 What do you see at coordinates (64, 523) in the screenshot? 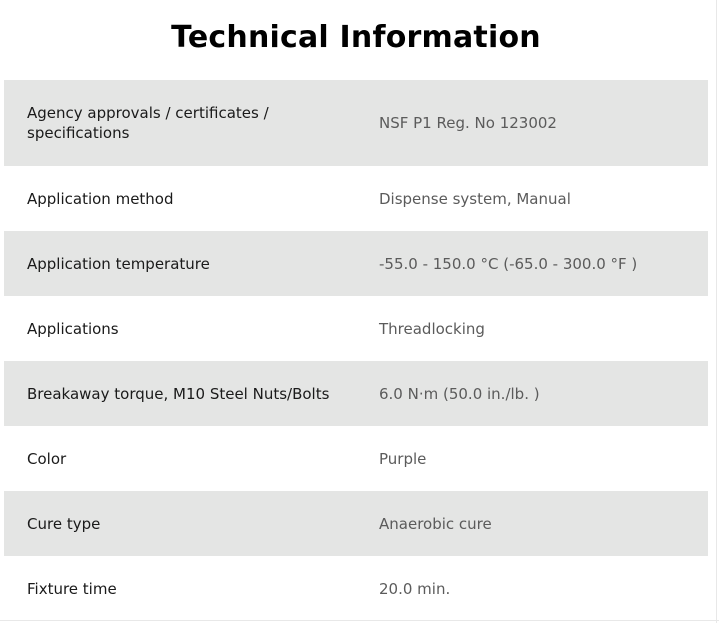
I see `spec-label: Cure type` at bounding box center [64, 523].